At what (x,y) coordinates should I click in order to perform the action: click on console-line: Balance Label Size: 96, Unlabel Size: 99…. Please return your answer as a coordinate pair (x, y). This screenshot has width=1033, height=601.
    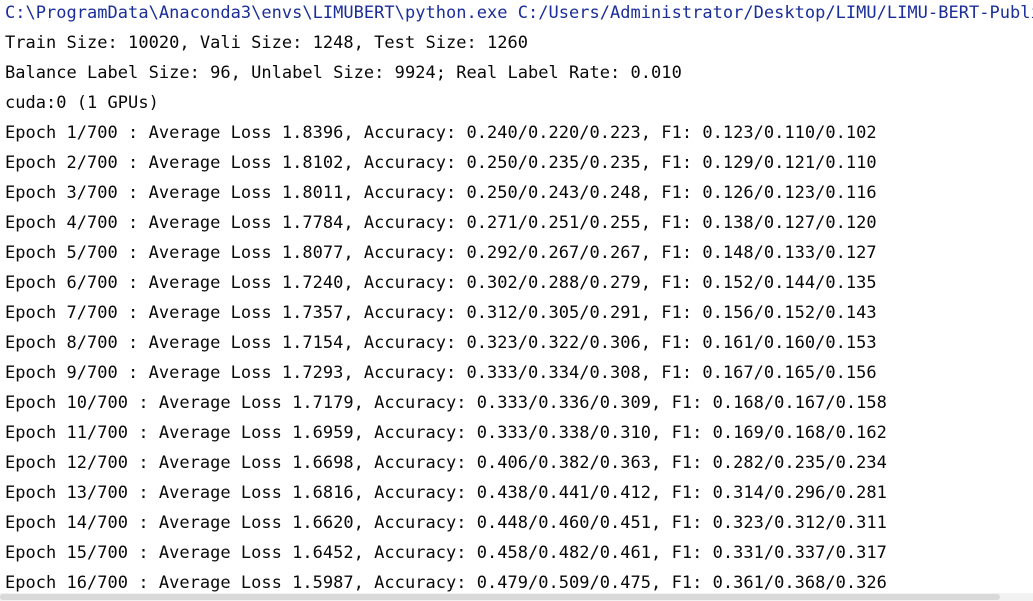
    Looking at the image, I should click on (343, 73).